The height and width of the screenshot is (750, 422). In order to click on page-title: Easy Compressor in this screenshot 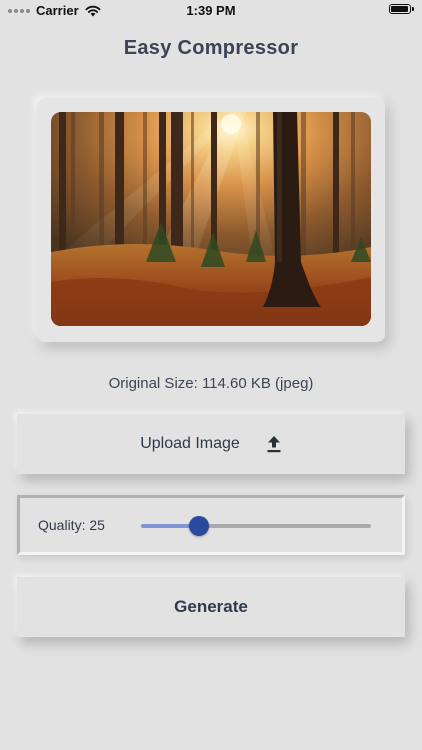, I will do `click(211, 48)`.